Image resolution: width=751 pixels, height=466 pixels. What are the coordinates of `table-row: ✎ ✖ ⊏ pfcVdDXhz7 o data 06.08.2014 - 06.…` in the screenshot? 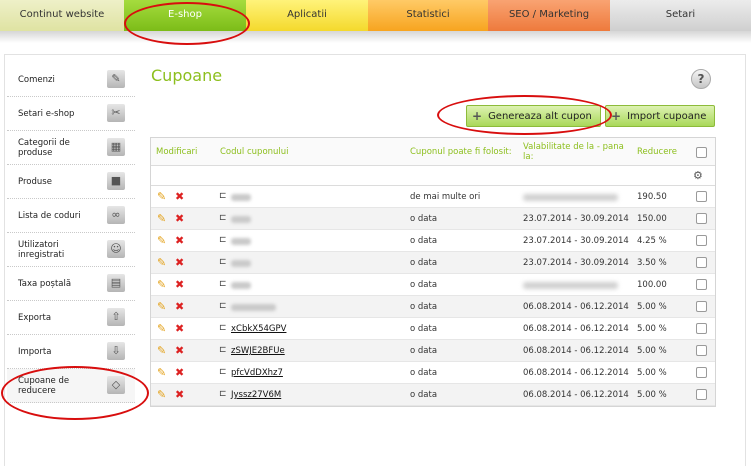 It's located at (433, 373).